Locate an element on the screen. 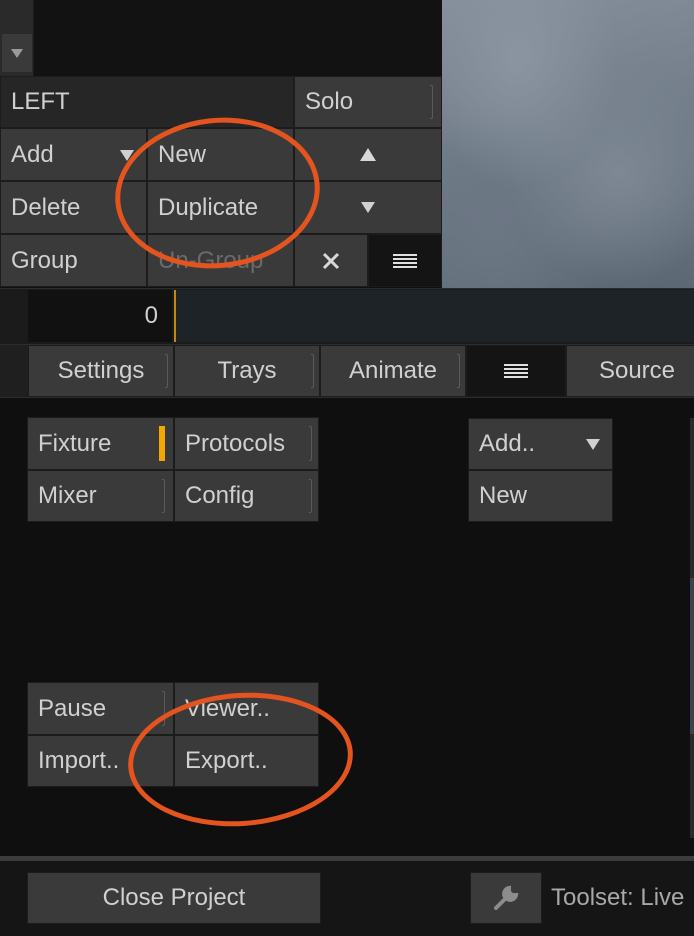 The width and height of the screenshot is (694, 936). scrollbar-thumb is located at coordinates (692, 656).